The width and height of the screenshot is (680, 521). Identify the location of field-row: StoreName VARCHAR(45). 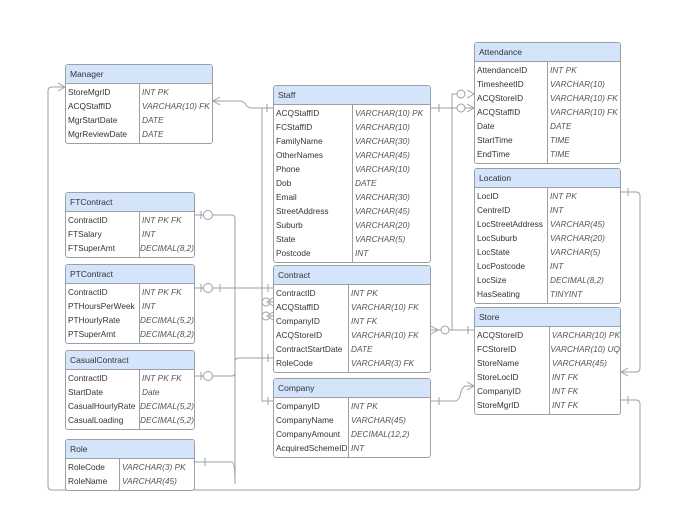
(547, 363).